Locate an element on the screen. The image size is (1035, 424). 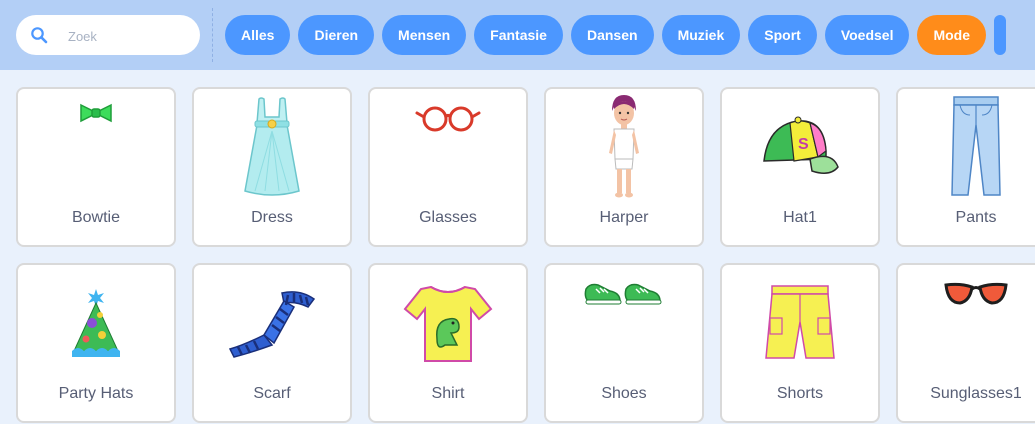
dress-icon is located at coordinates (272, 146).